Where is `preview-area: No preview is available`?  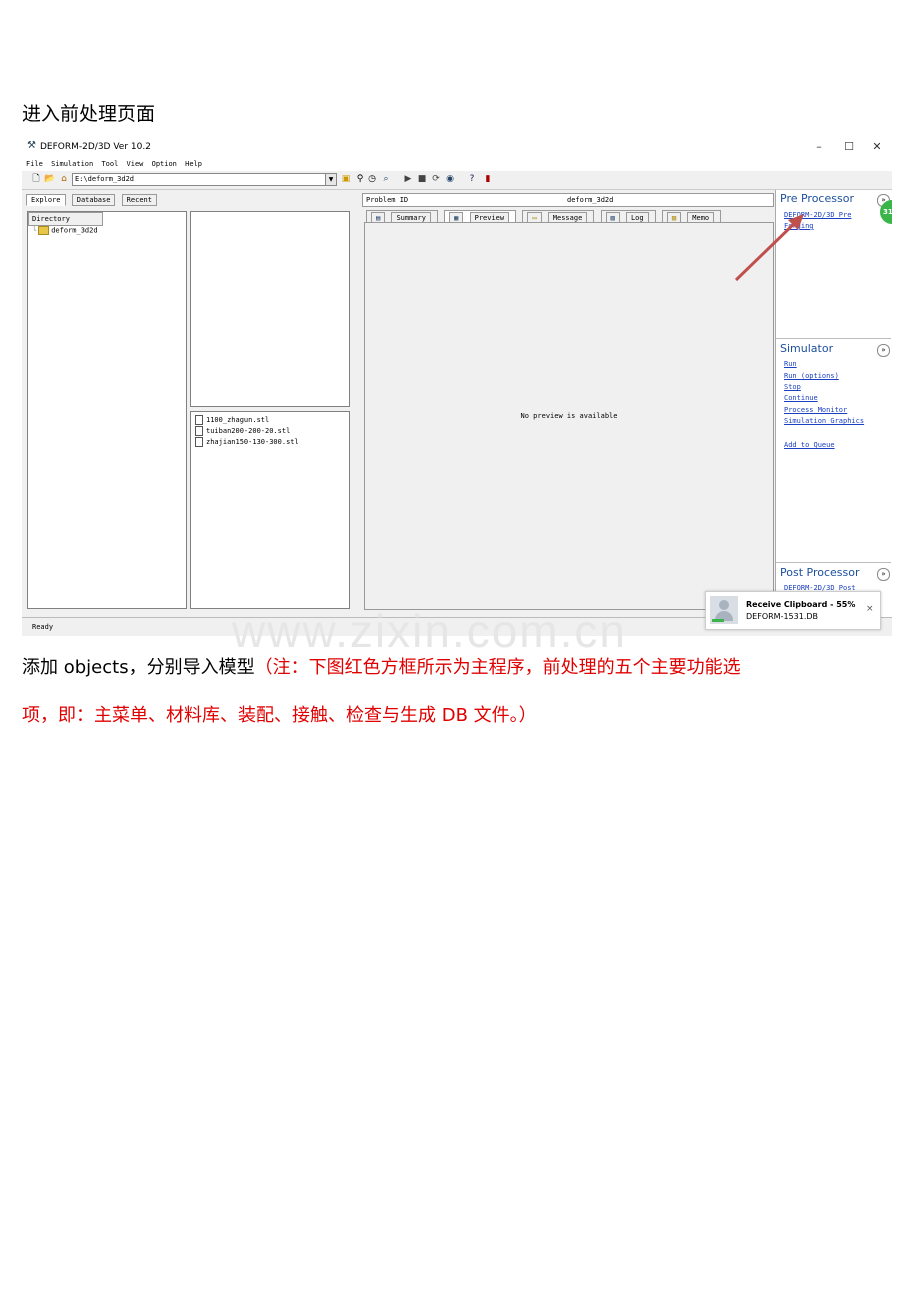
preview-area: No preview is available is located at coordinates (569, 416).